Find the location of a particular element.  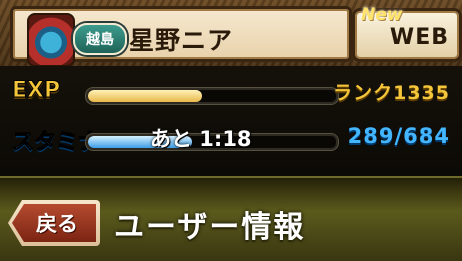

back-button-label: 戻る is located at coordinates (54, 223).